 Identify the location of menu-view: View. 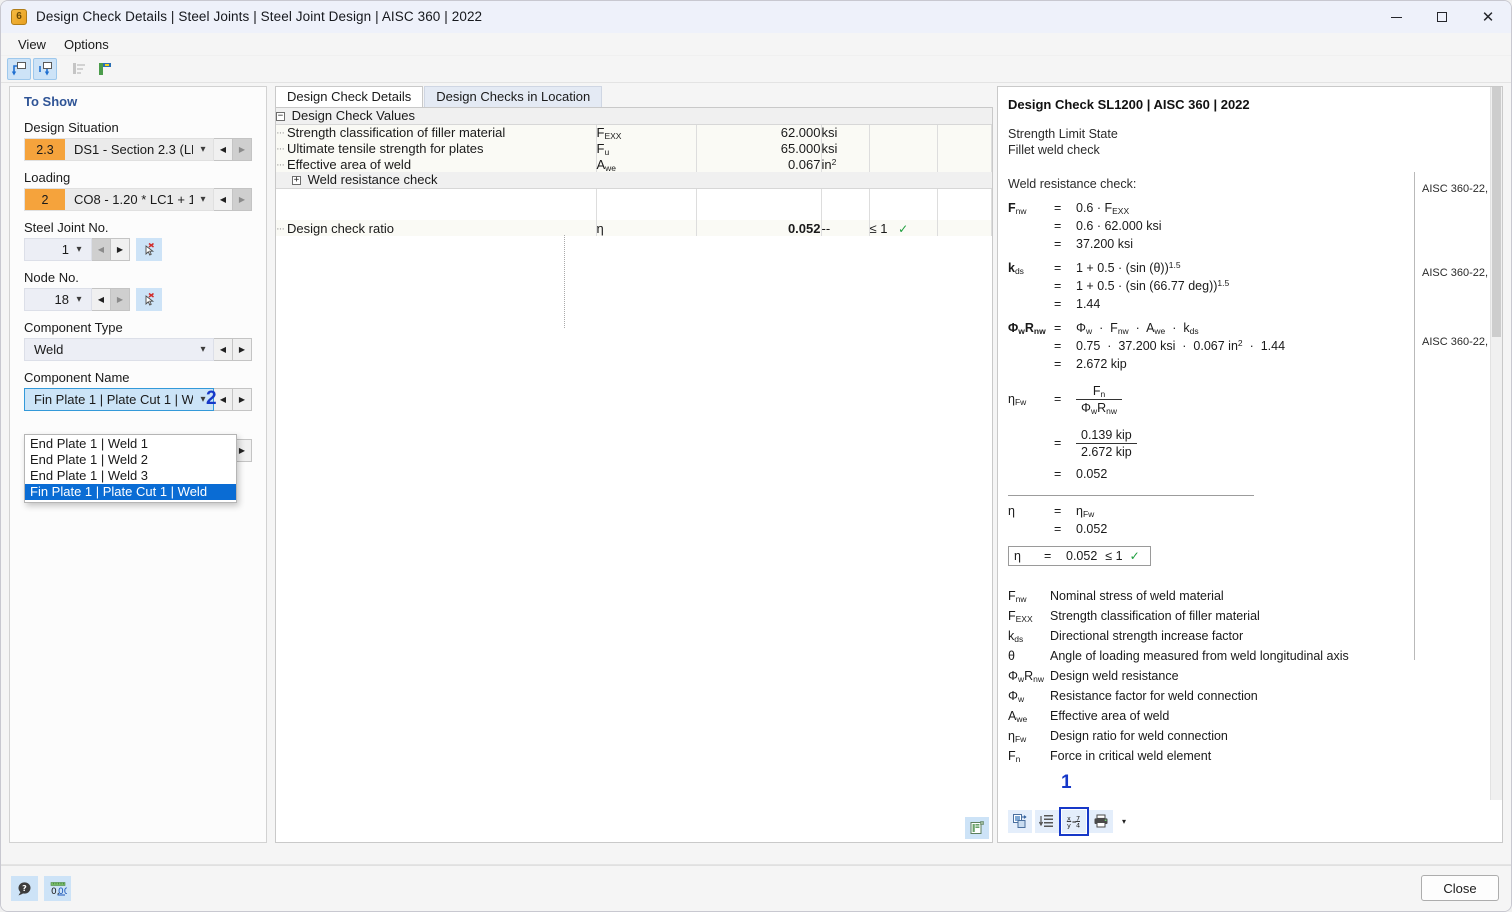
(32, 44).